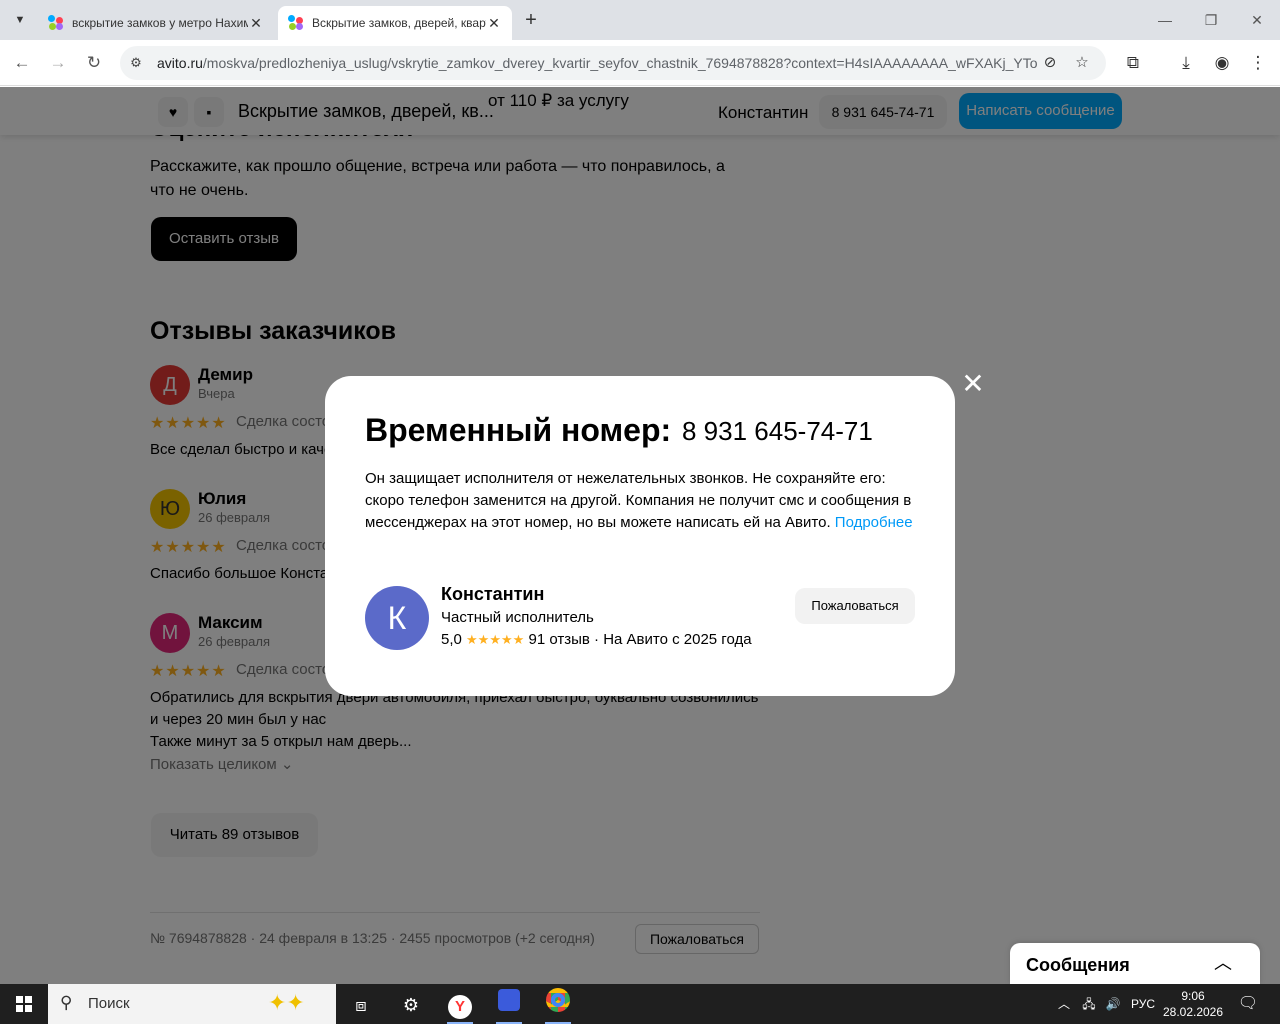 The image size is (1280, 1024). What do you see at coordinates (1143, 1004) in the screenshot?
I see `language-indicator: РУС` at bounding box center [1143, 1004].